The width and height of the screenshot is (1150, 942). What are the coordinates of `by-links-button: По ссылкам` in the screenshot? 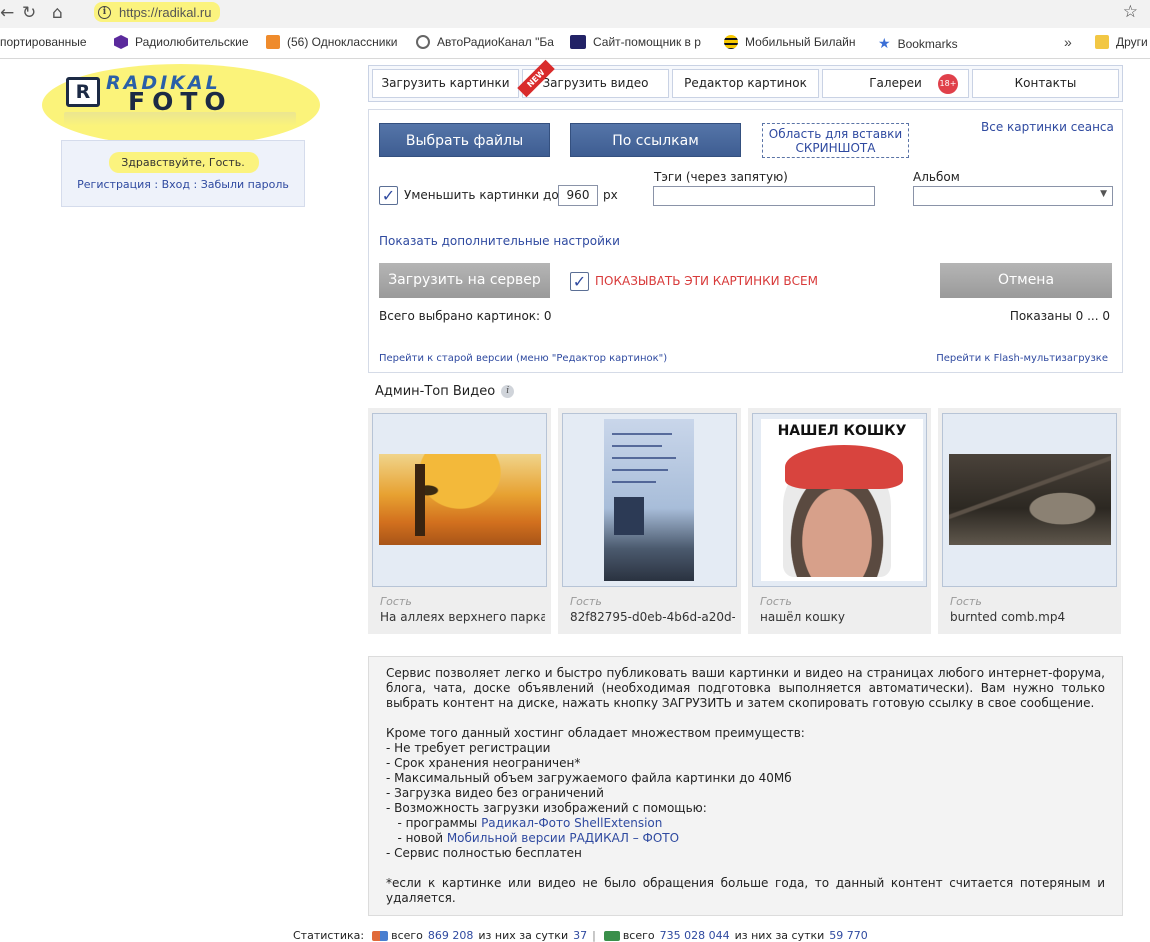 It's located at (655, 140).